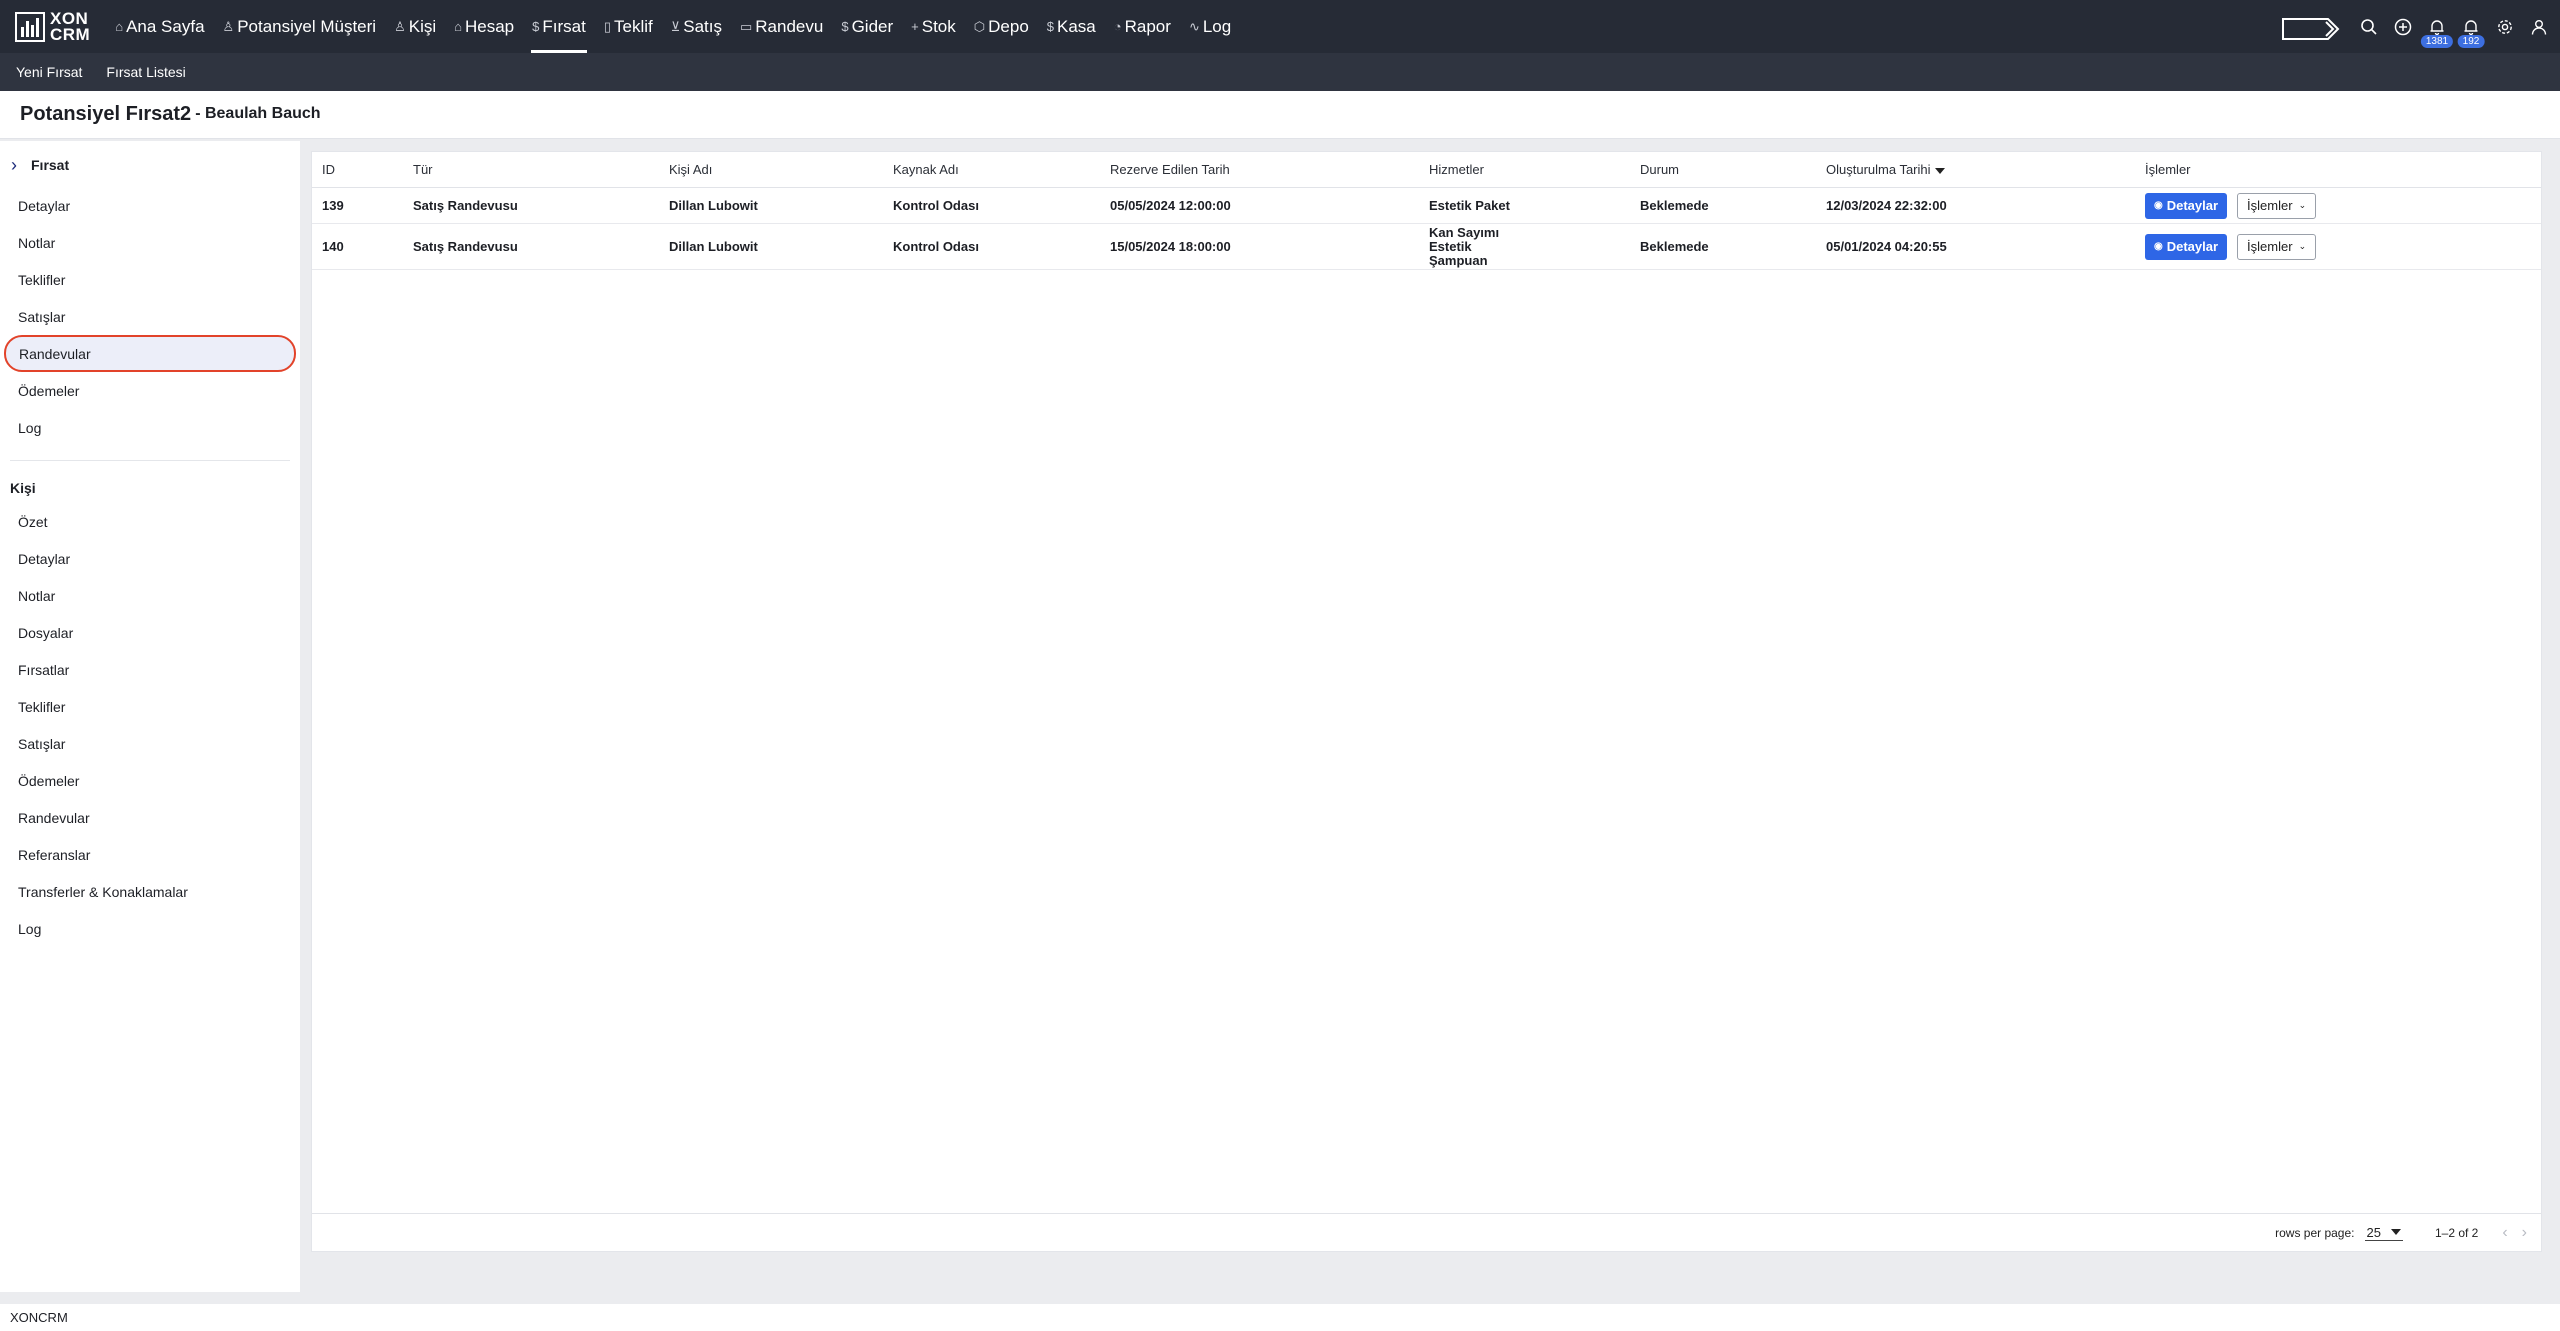 The width and height of the screenshot is (2560, 1331). Describe the element at coordinates (150, 205) in the screenshot. I see `sidebar-item-0: Detaylar` at that location.